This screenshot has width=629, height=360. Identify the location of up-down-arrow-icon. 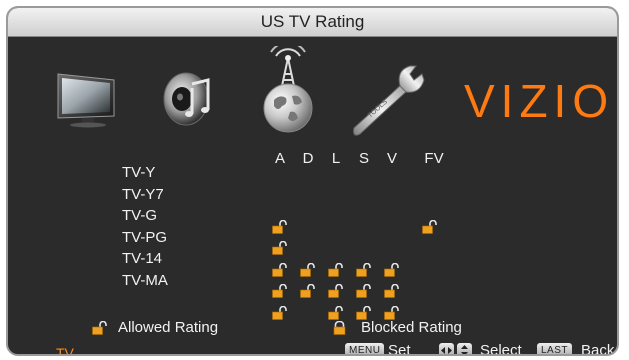
(464, 348).